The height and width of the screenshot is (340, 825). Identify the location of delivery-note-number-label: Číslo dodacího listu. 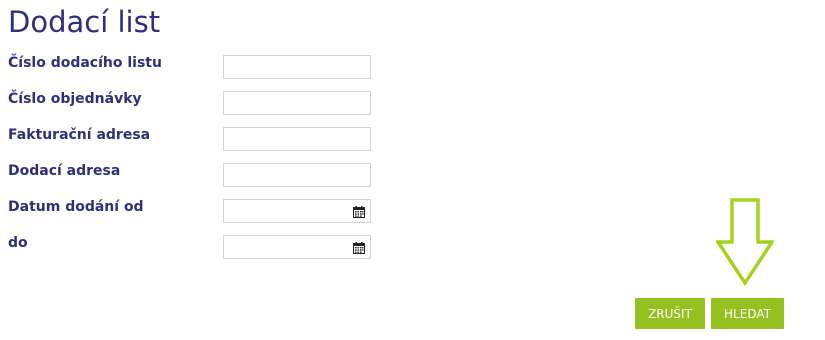
(85, 63).